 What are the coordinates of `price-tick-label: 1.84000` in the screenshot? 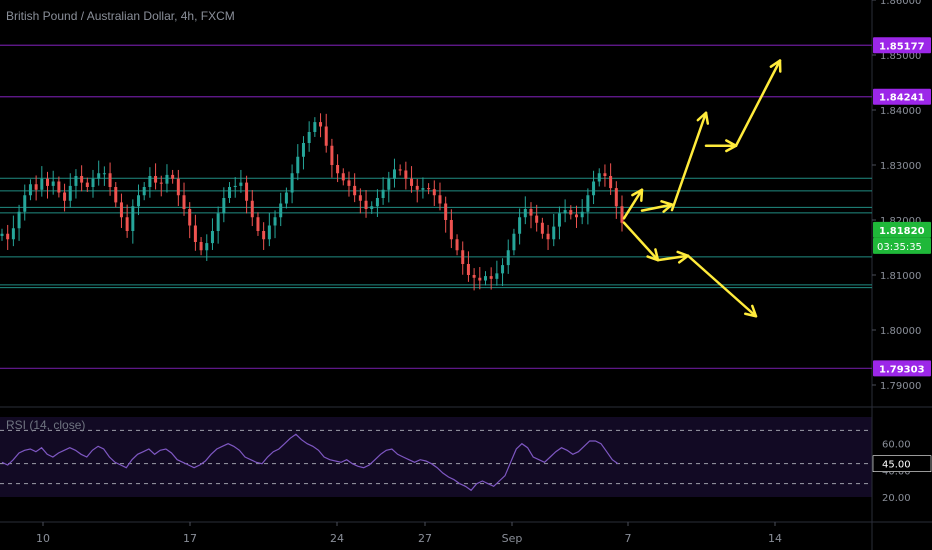 It's located at (900, 111).